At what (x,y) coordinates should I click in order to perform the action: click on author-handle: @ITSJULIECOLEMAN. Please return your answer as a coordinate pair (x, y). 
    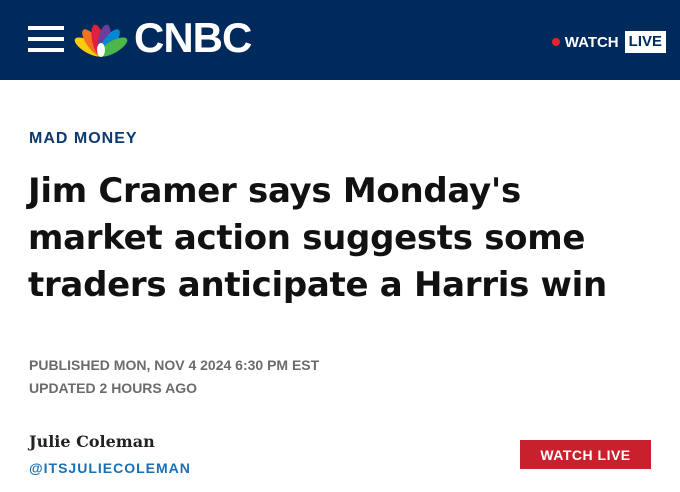
    Looking at the image, I should click on (110, 468).